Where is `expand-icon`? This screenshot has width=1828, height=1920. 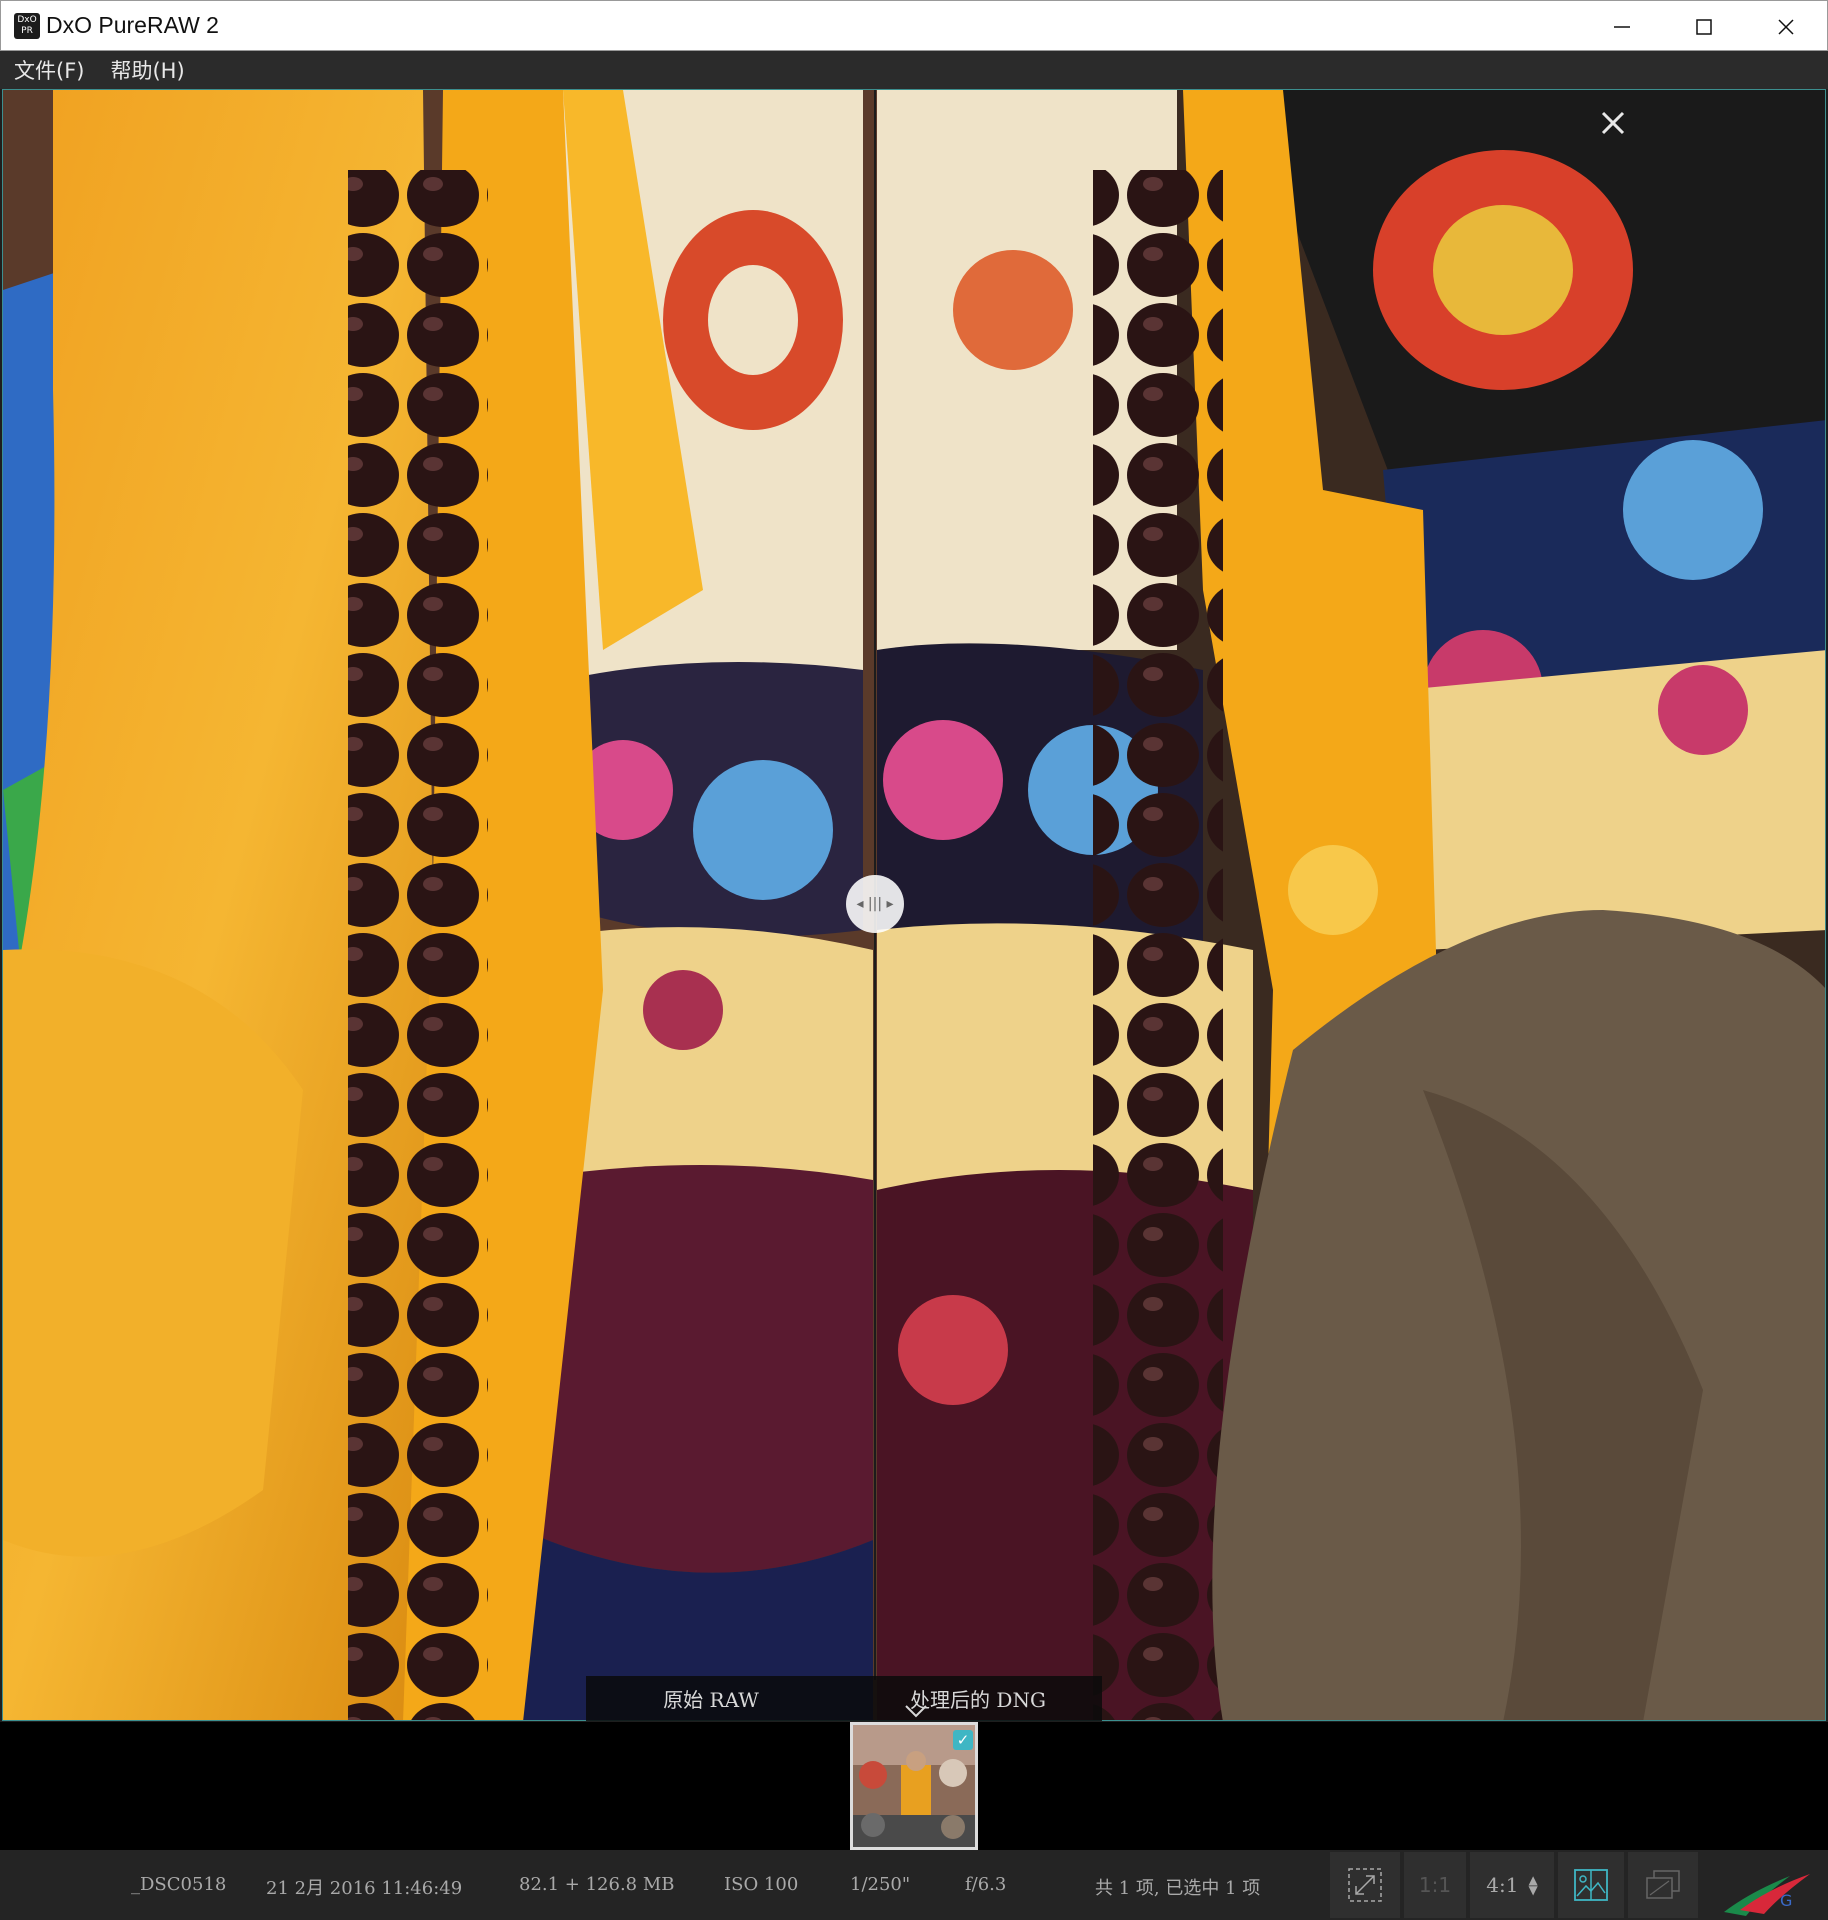
expand-icon is located at coordinates (1365, 1885).